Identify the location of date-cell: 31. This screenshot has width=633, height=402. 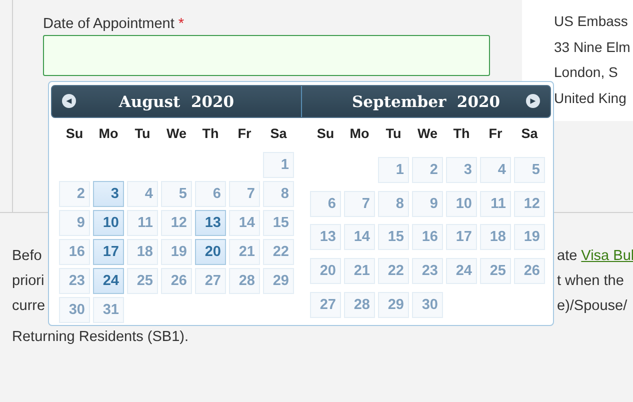
(108, 310).